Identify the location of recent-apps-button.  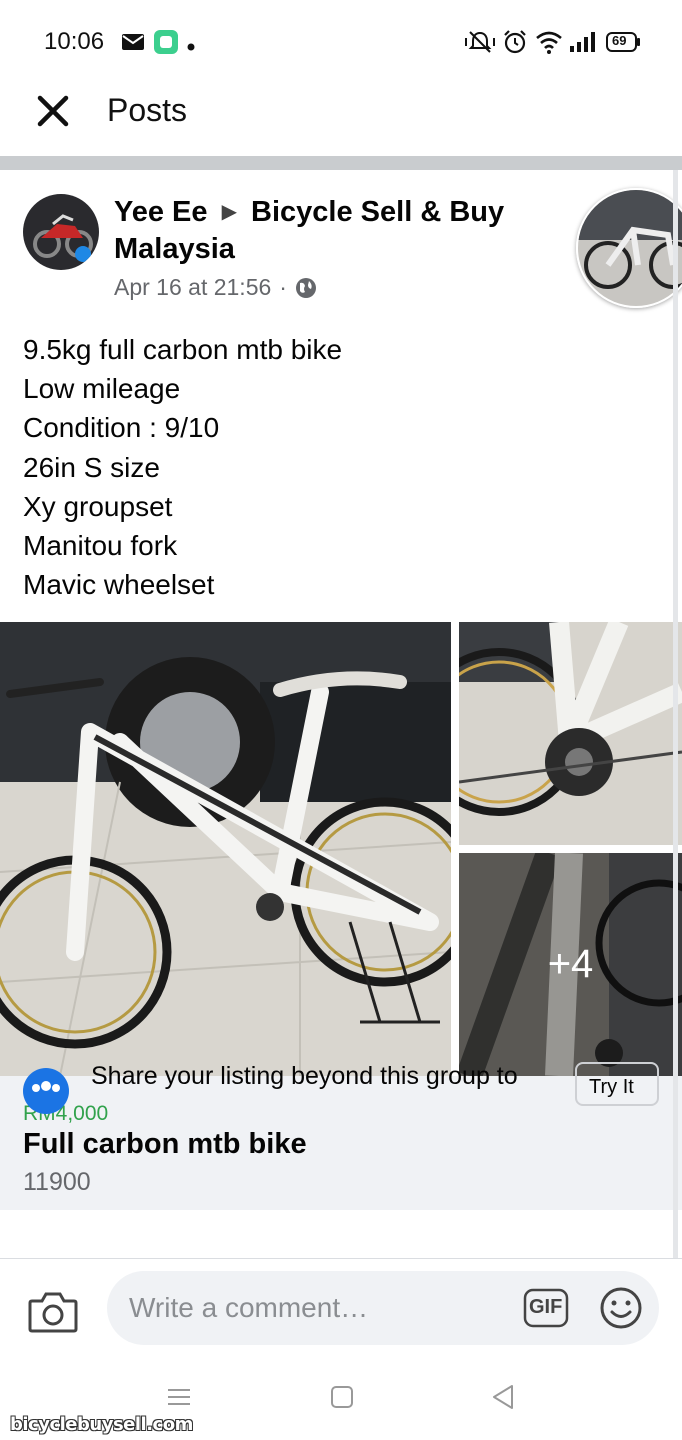
(179, 1399).